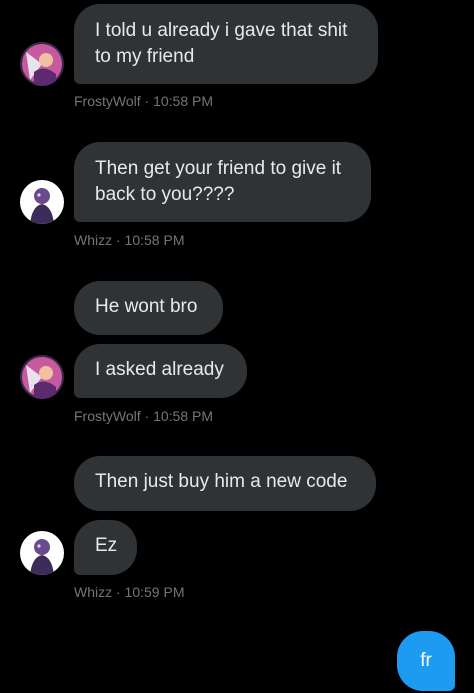 The image size is (474, 693). Describe the element at coordinates (221, 481) in the screenshot. I see `message-text: Then just buy him a new code` at that location.